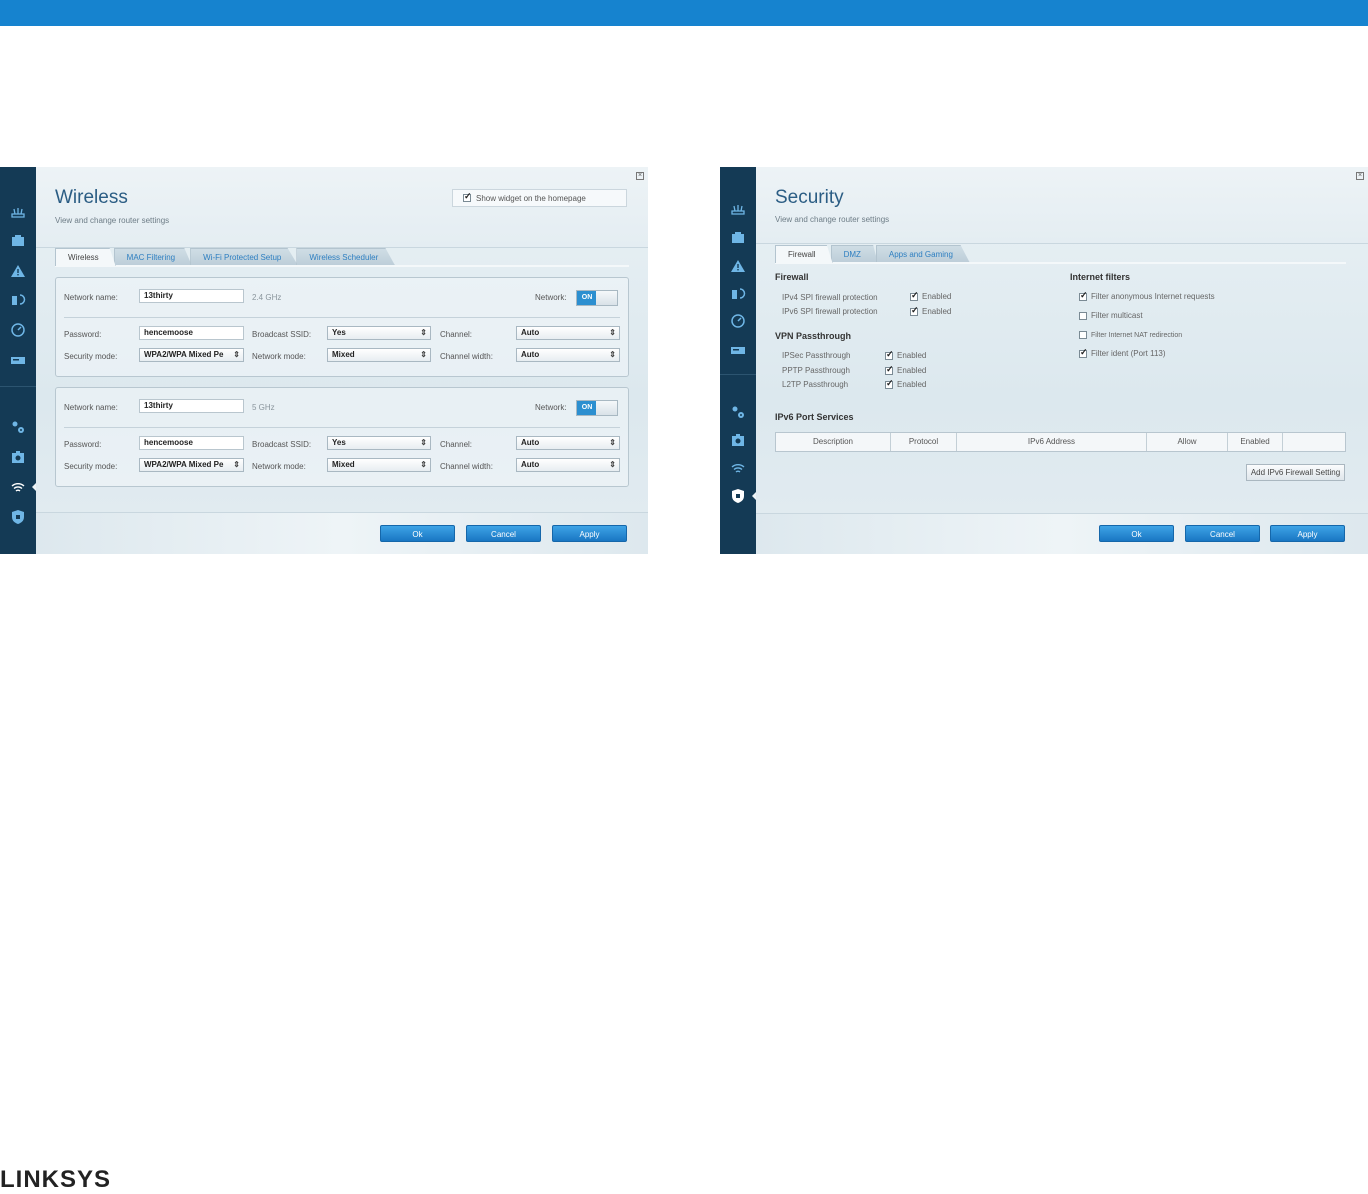 This screenshot has width=1368, height=1194. What do you see at coordinates (1111, 315) in the screenshot?
I see `filter-multicast-checkbox: Filter multicast` at bounding box center [1111, 315].